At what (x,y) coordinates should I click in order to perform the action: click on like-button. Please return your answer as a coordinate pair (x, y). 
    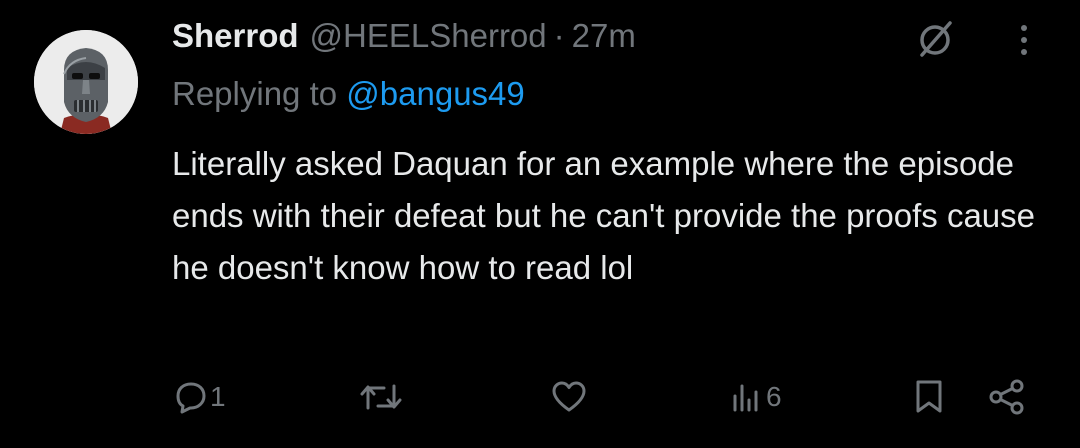
    Looking at the image, I should click on (570, 397).